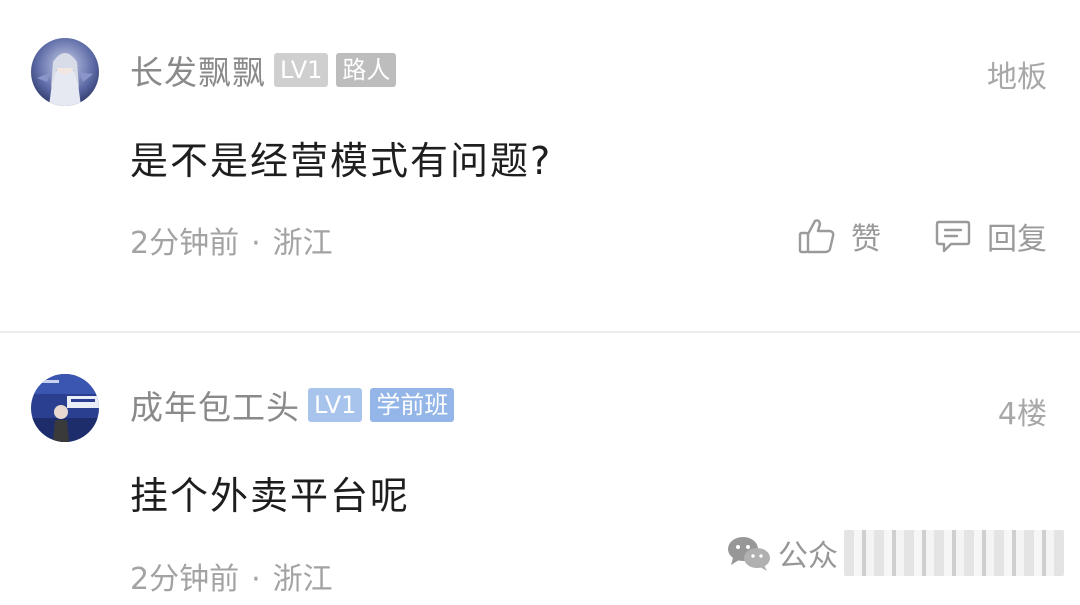 This screenshot has height=605, width=1080. Describe the element at coordinates (1017, 77) in the screenshot. I see `floor-label: 地板` at that location.